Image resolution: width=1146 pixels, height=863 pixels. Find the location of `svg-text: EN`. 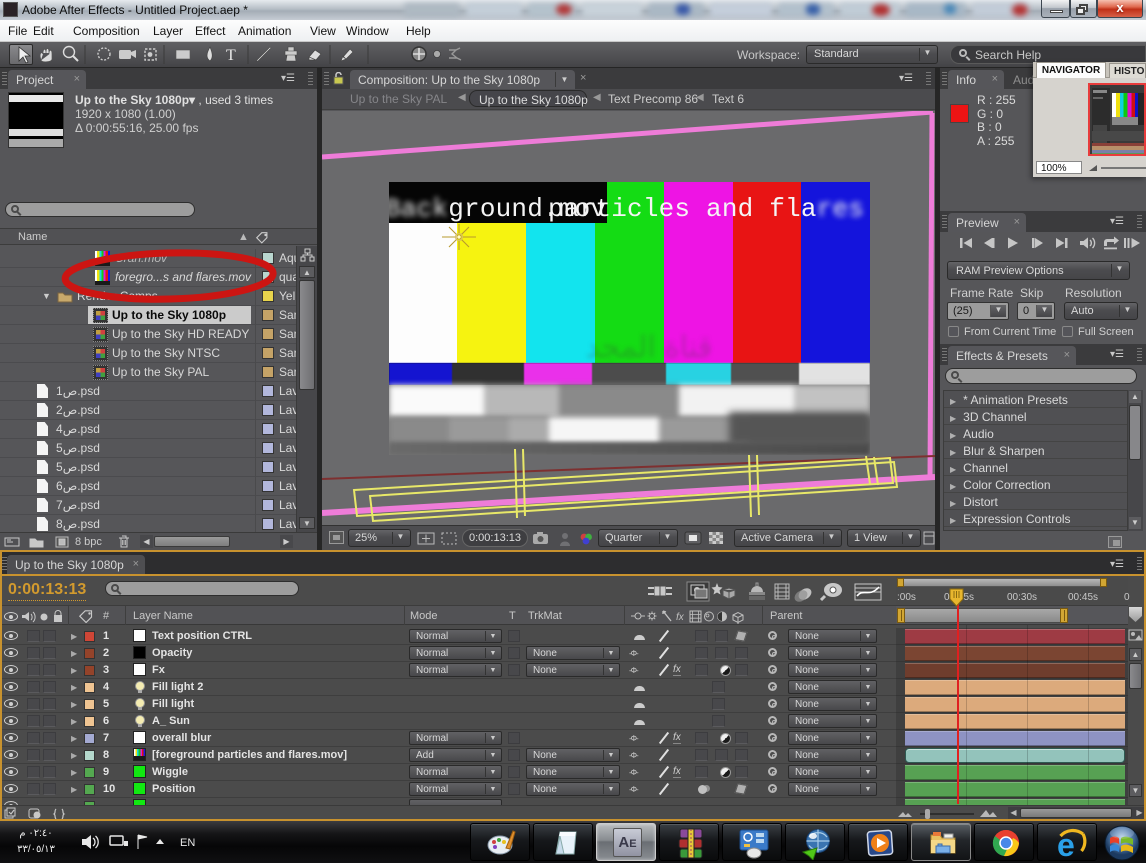

svg-text: EN is located at coordinates (187, 843).